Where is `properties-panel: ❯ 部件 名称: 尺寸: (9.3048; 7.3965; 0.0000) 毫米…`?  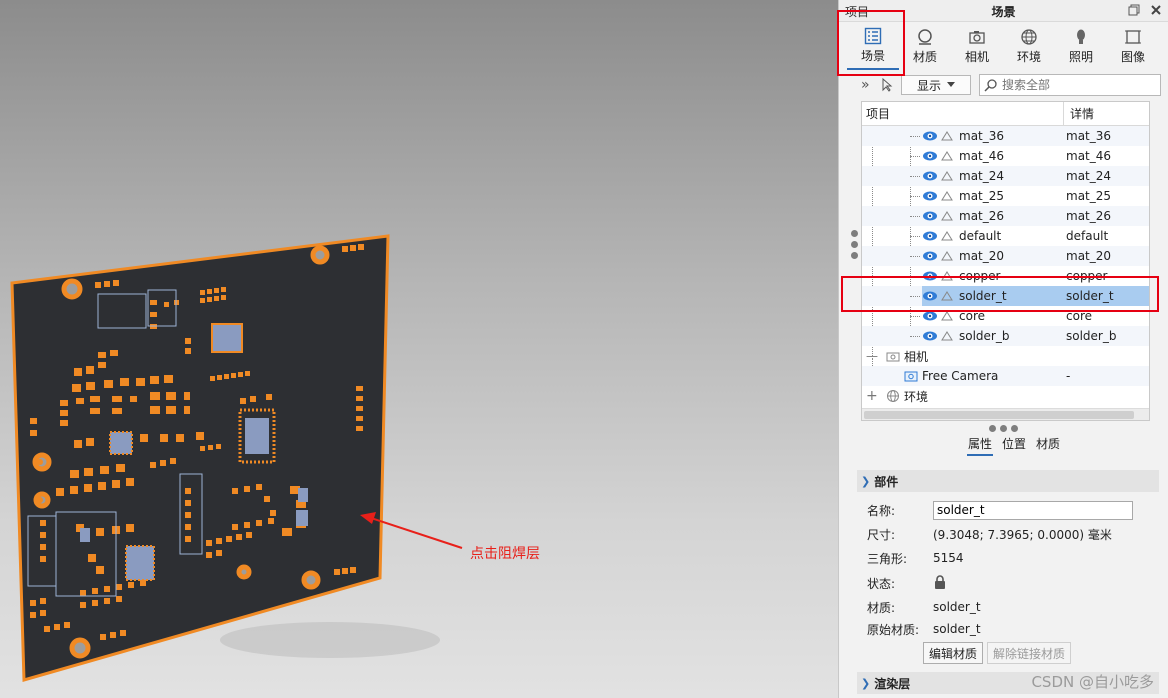 properties-panel: ❯ 部件 名称: 尺寸: (9.3048; 7.3965; 0.0000) 毫米… is located at coordinates (1008, 582).